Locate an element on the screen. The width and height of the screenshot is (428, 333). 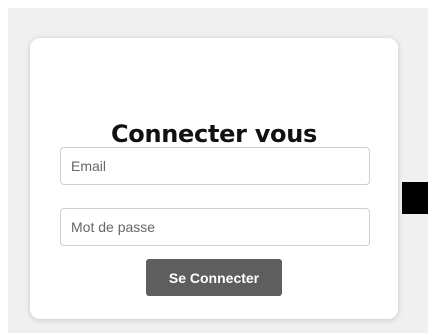
black-block is located at coordinates (415, 198).